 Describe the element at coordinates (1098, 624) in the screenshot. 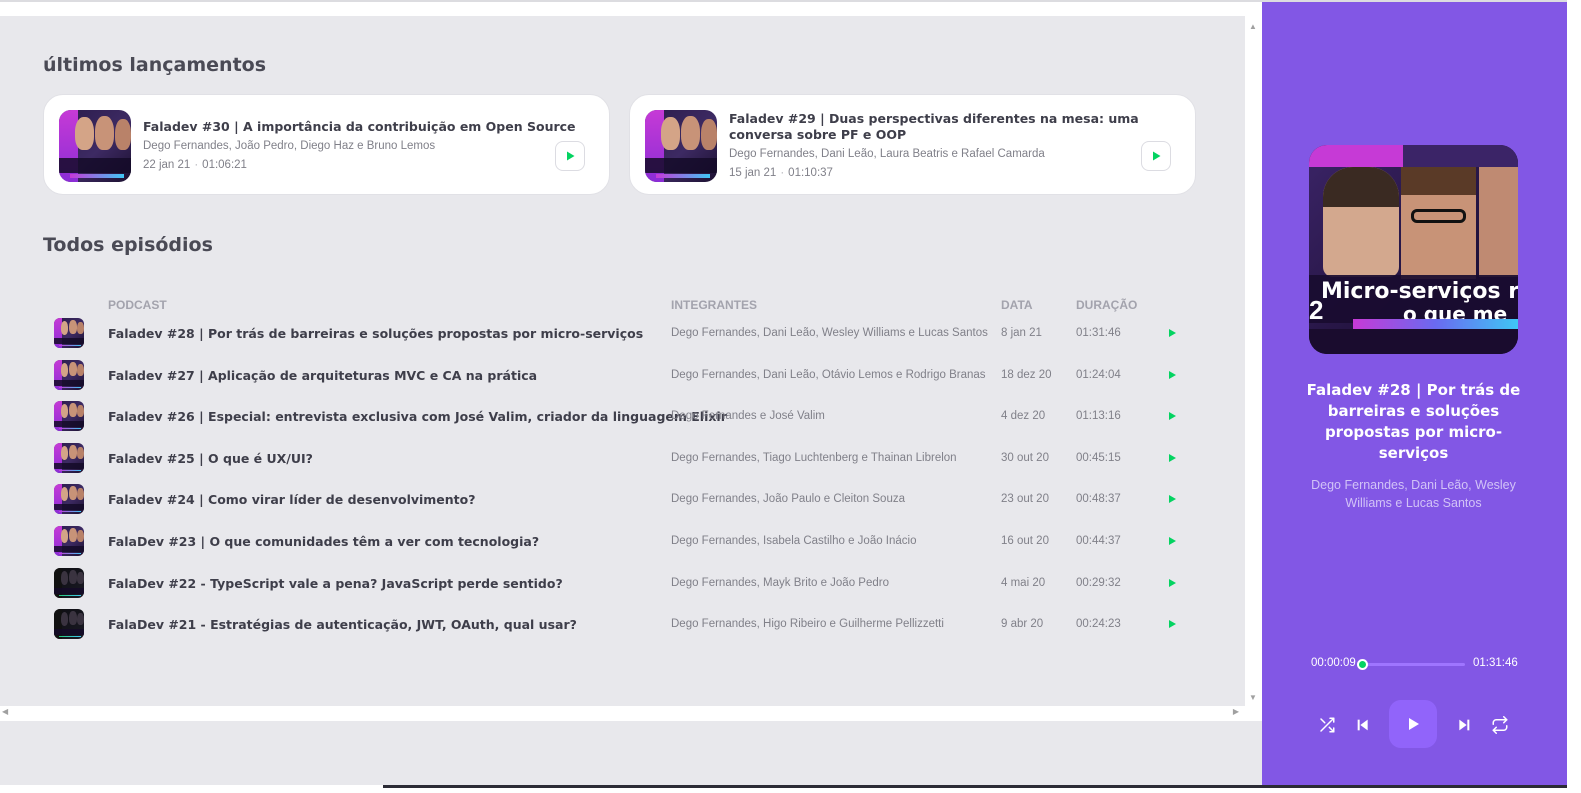

I see `episode-duration: 00:24:23` at that location.